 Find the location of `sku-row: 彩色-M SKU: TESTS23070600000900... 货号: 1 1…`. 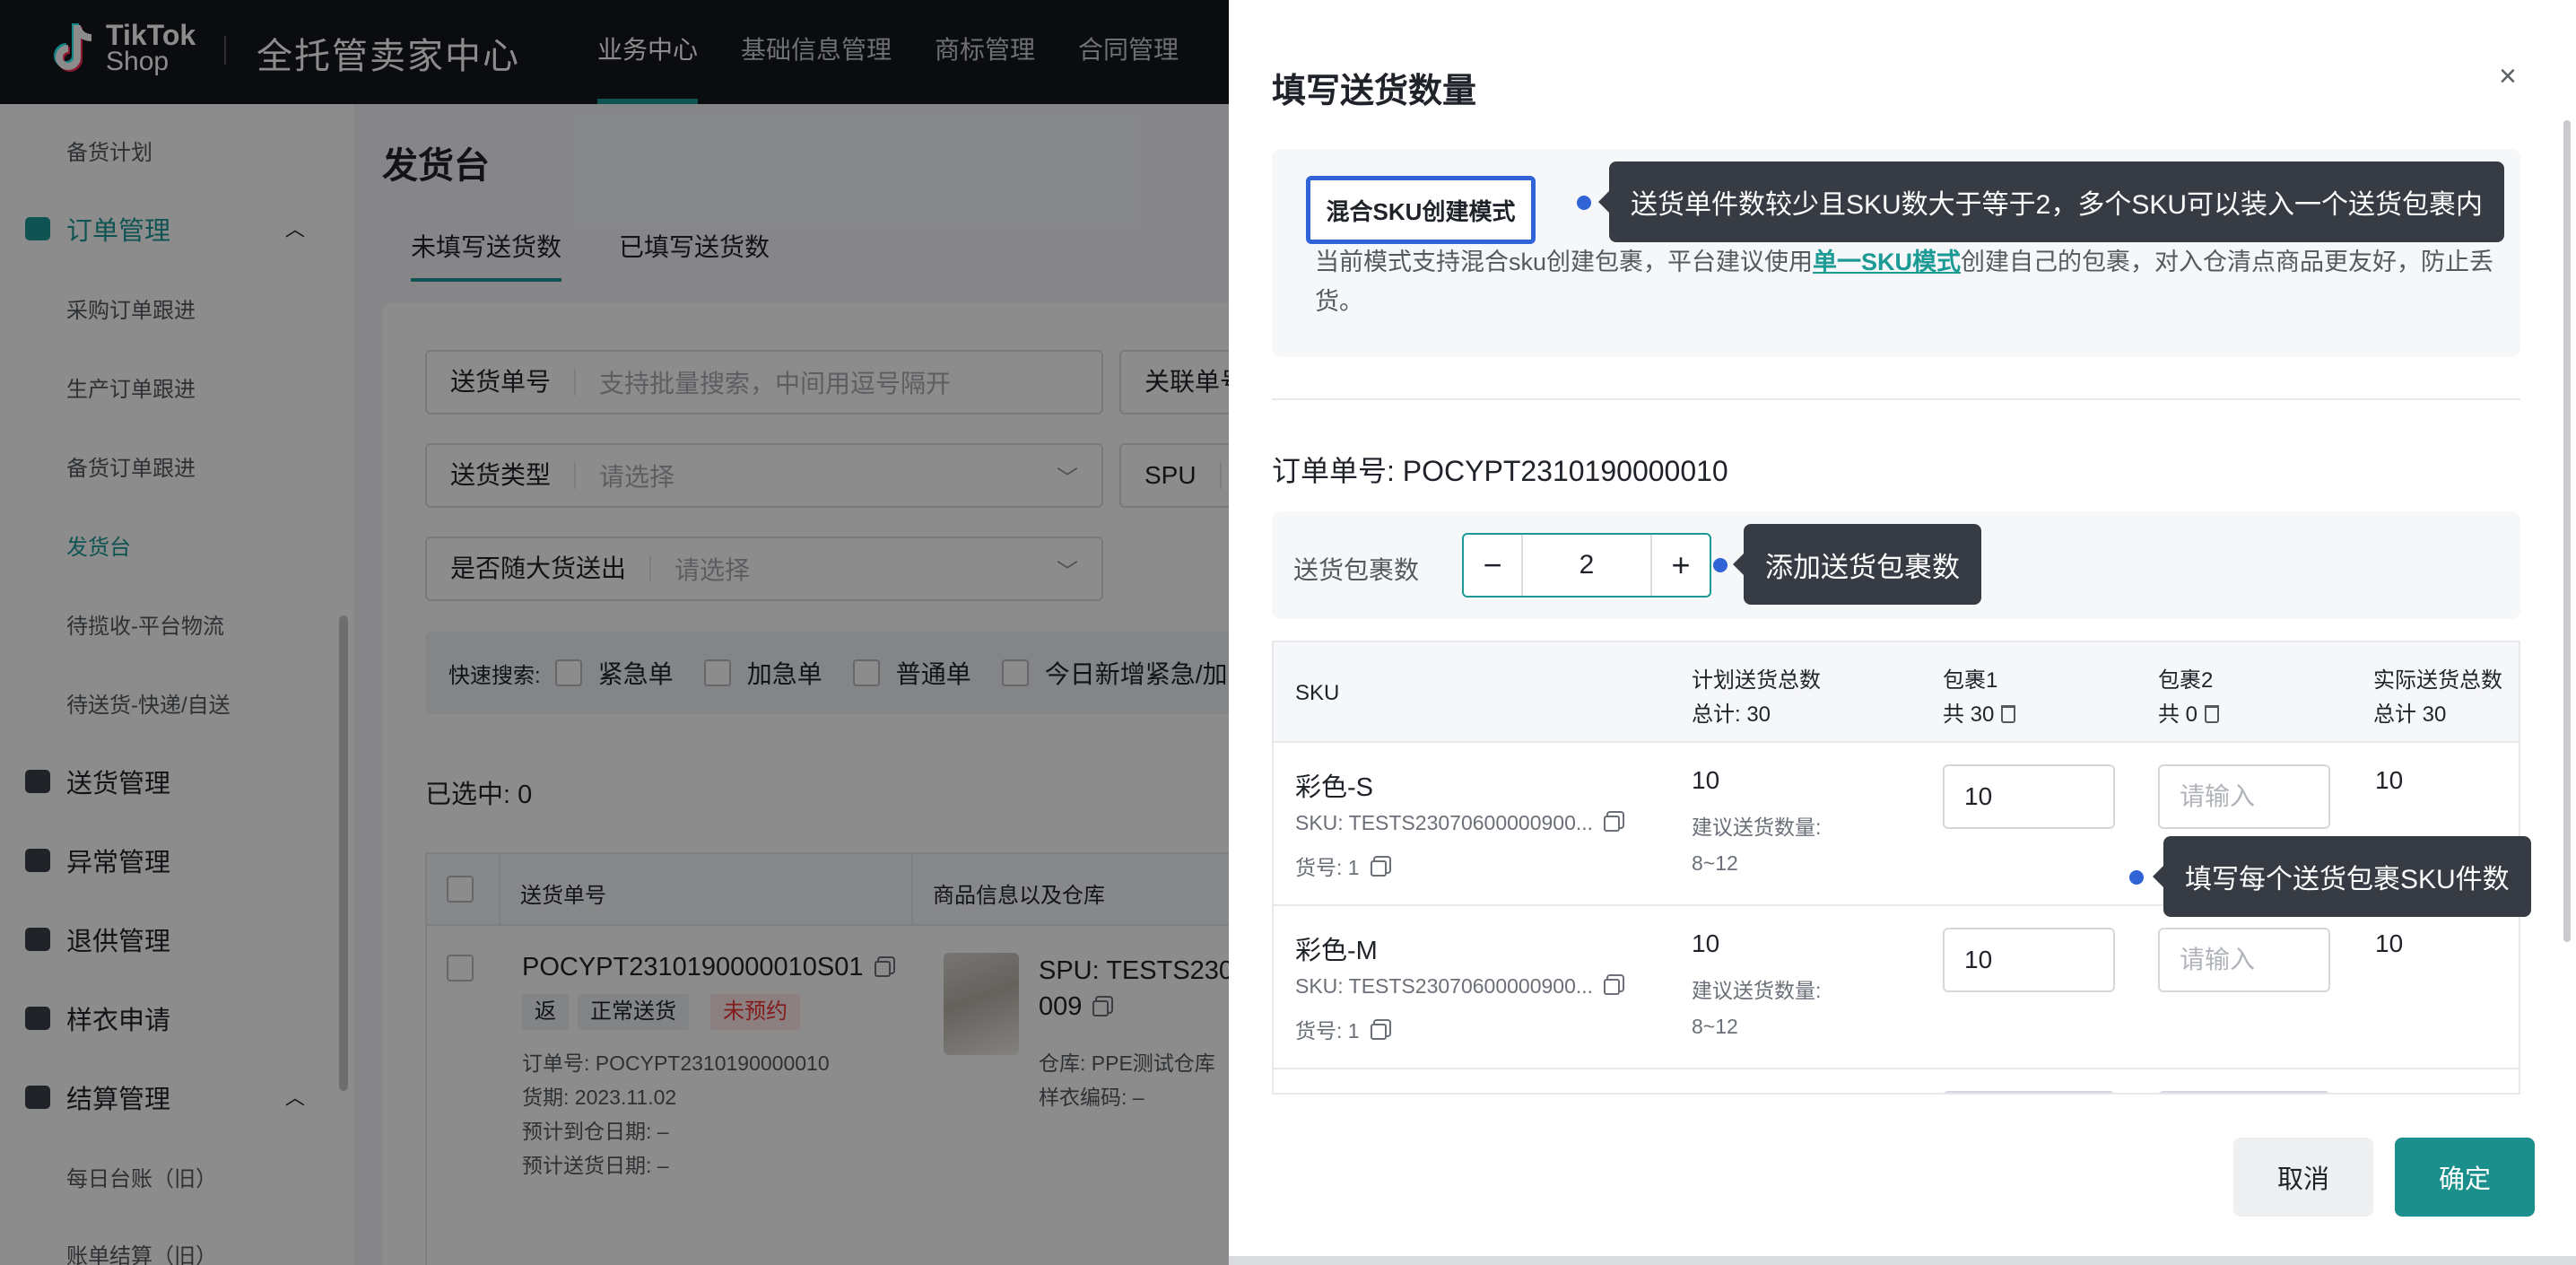

sku-row: 彩色-M SKU: TESTS23070600000900... 货号: 1 1… is located at coordinates (1896, 987).